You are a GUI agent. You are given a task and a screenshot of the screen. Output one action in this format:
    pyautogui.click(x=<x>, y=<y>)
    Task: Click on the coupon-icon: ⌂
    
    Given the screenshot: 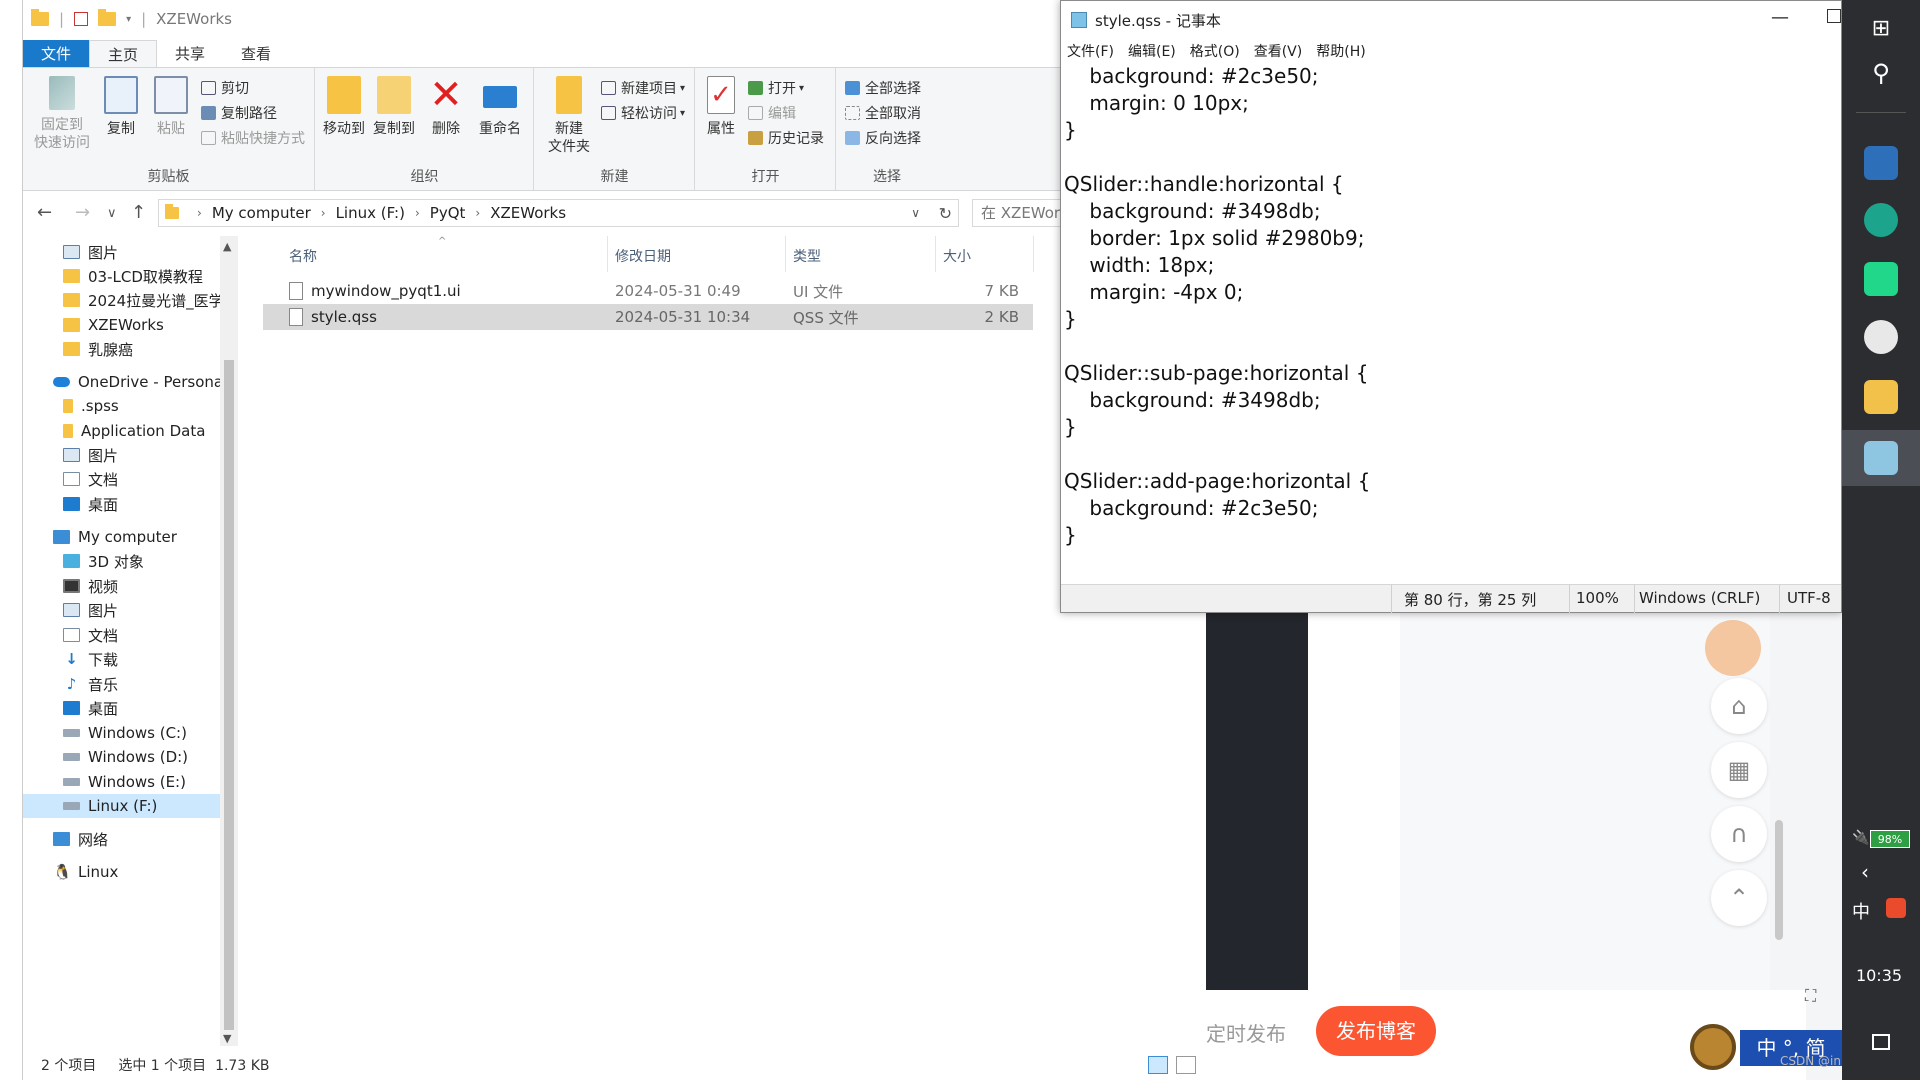 What is the action you would take?
    pyautogui.click(x=1739, y=706)
    